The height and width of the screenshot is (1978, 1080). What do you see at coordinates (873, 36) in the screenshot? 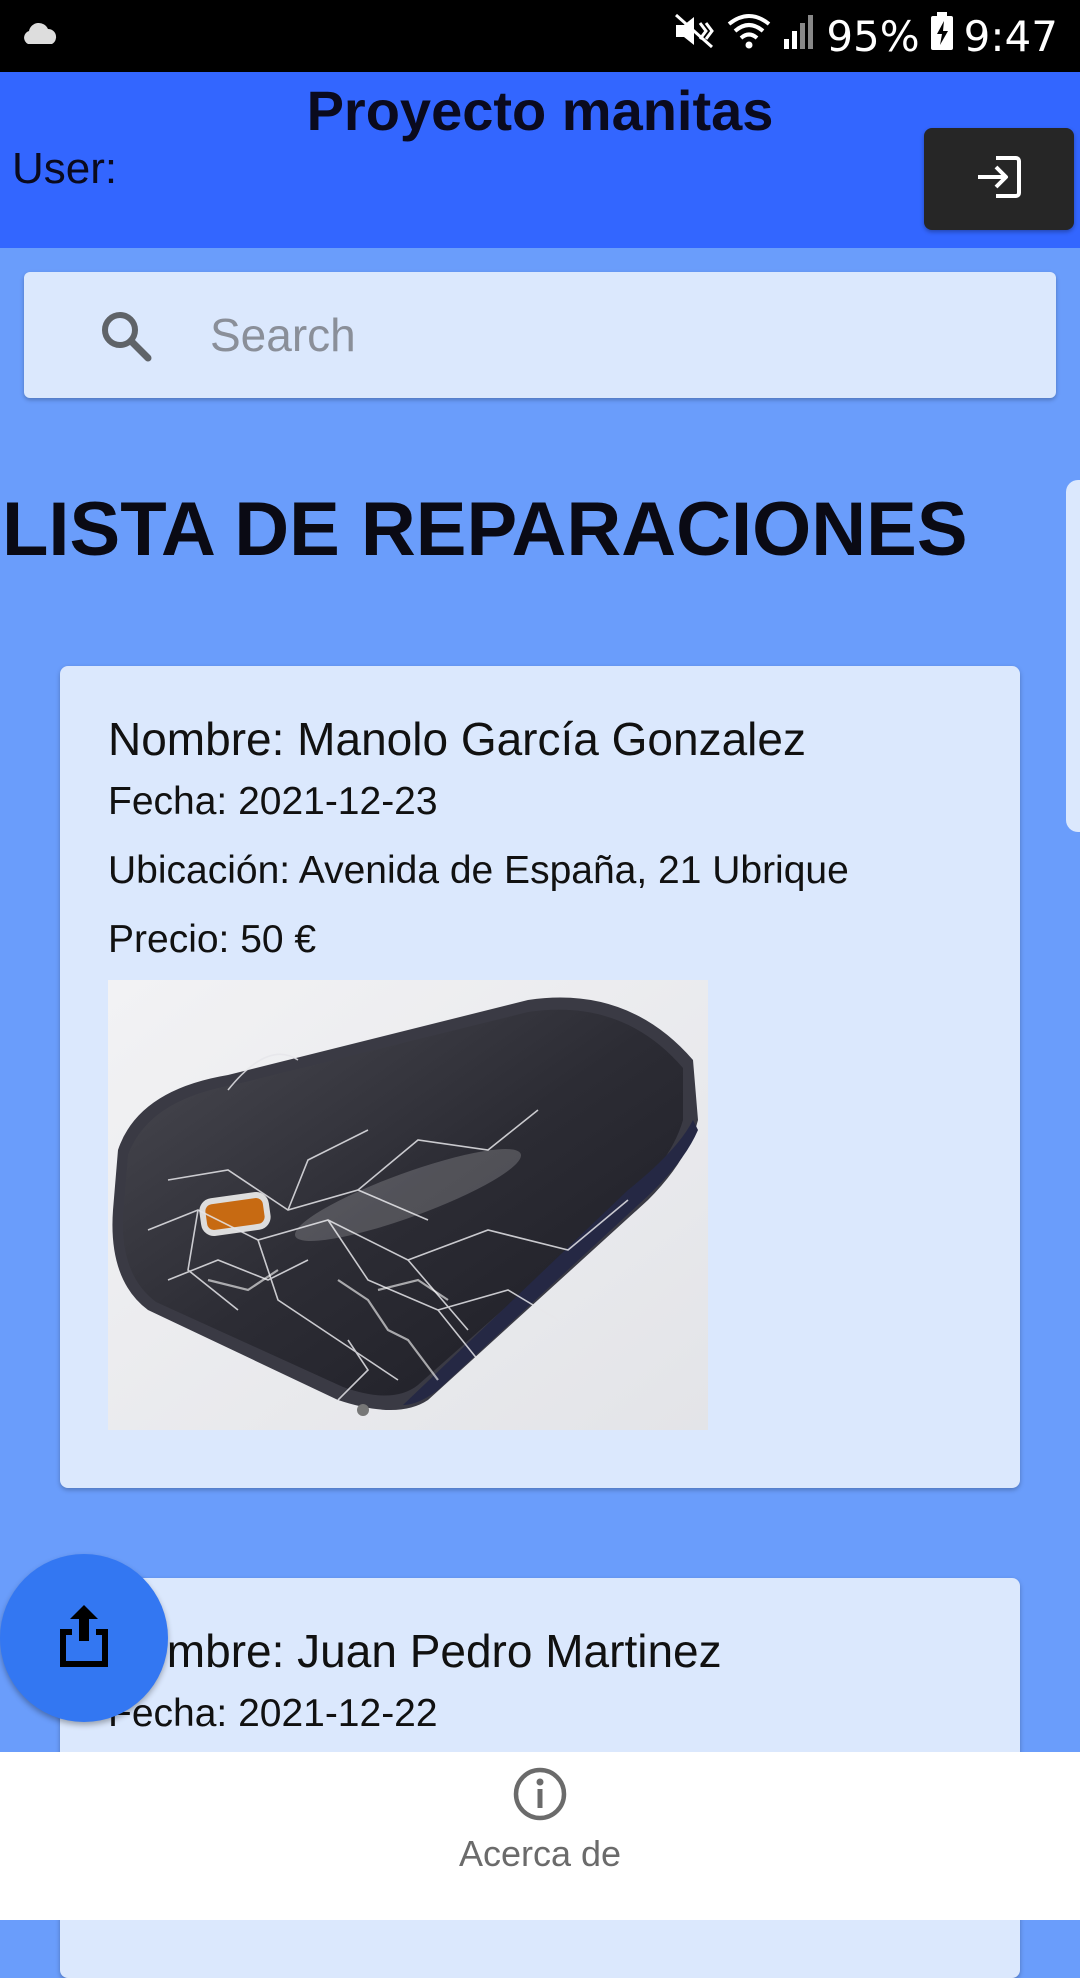
I see `battery-percent: 95%` at bounding box center [873, 36].